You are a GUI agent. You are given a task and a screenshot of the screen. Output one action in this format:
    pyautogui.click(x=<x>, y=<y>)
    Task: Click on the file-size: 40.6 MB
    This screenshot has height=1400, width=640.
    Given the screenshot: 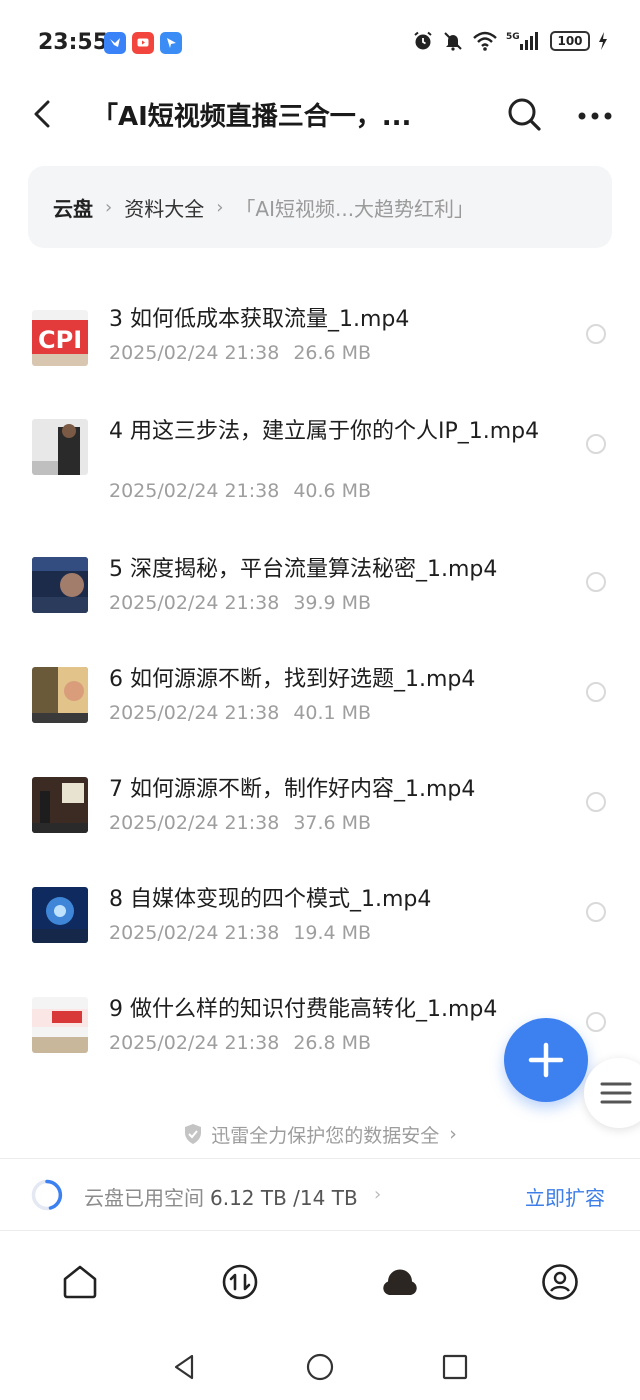 What is the action you would take?
    pyautogui.click(x=332, y=491)
    